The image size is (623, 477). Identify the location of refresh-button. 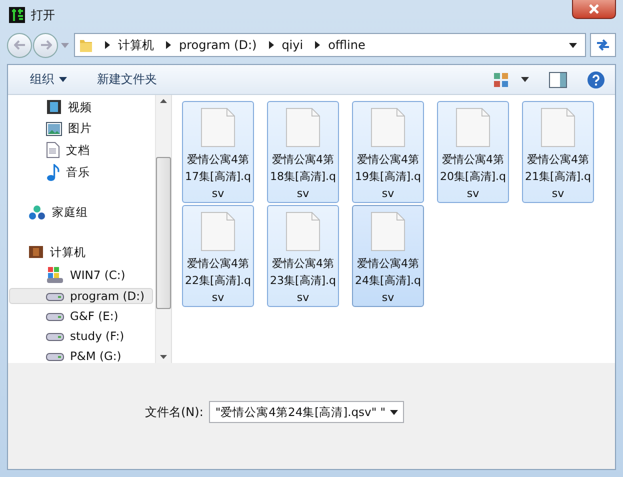
(603, 45).